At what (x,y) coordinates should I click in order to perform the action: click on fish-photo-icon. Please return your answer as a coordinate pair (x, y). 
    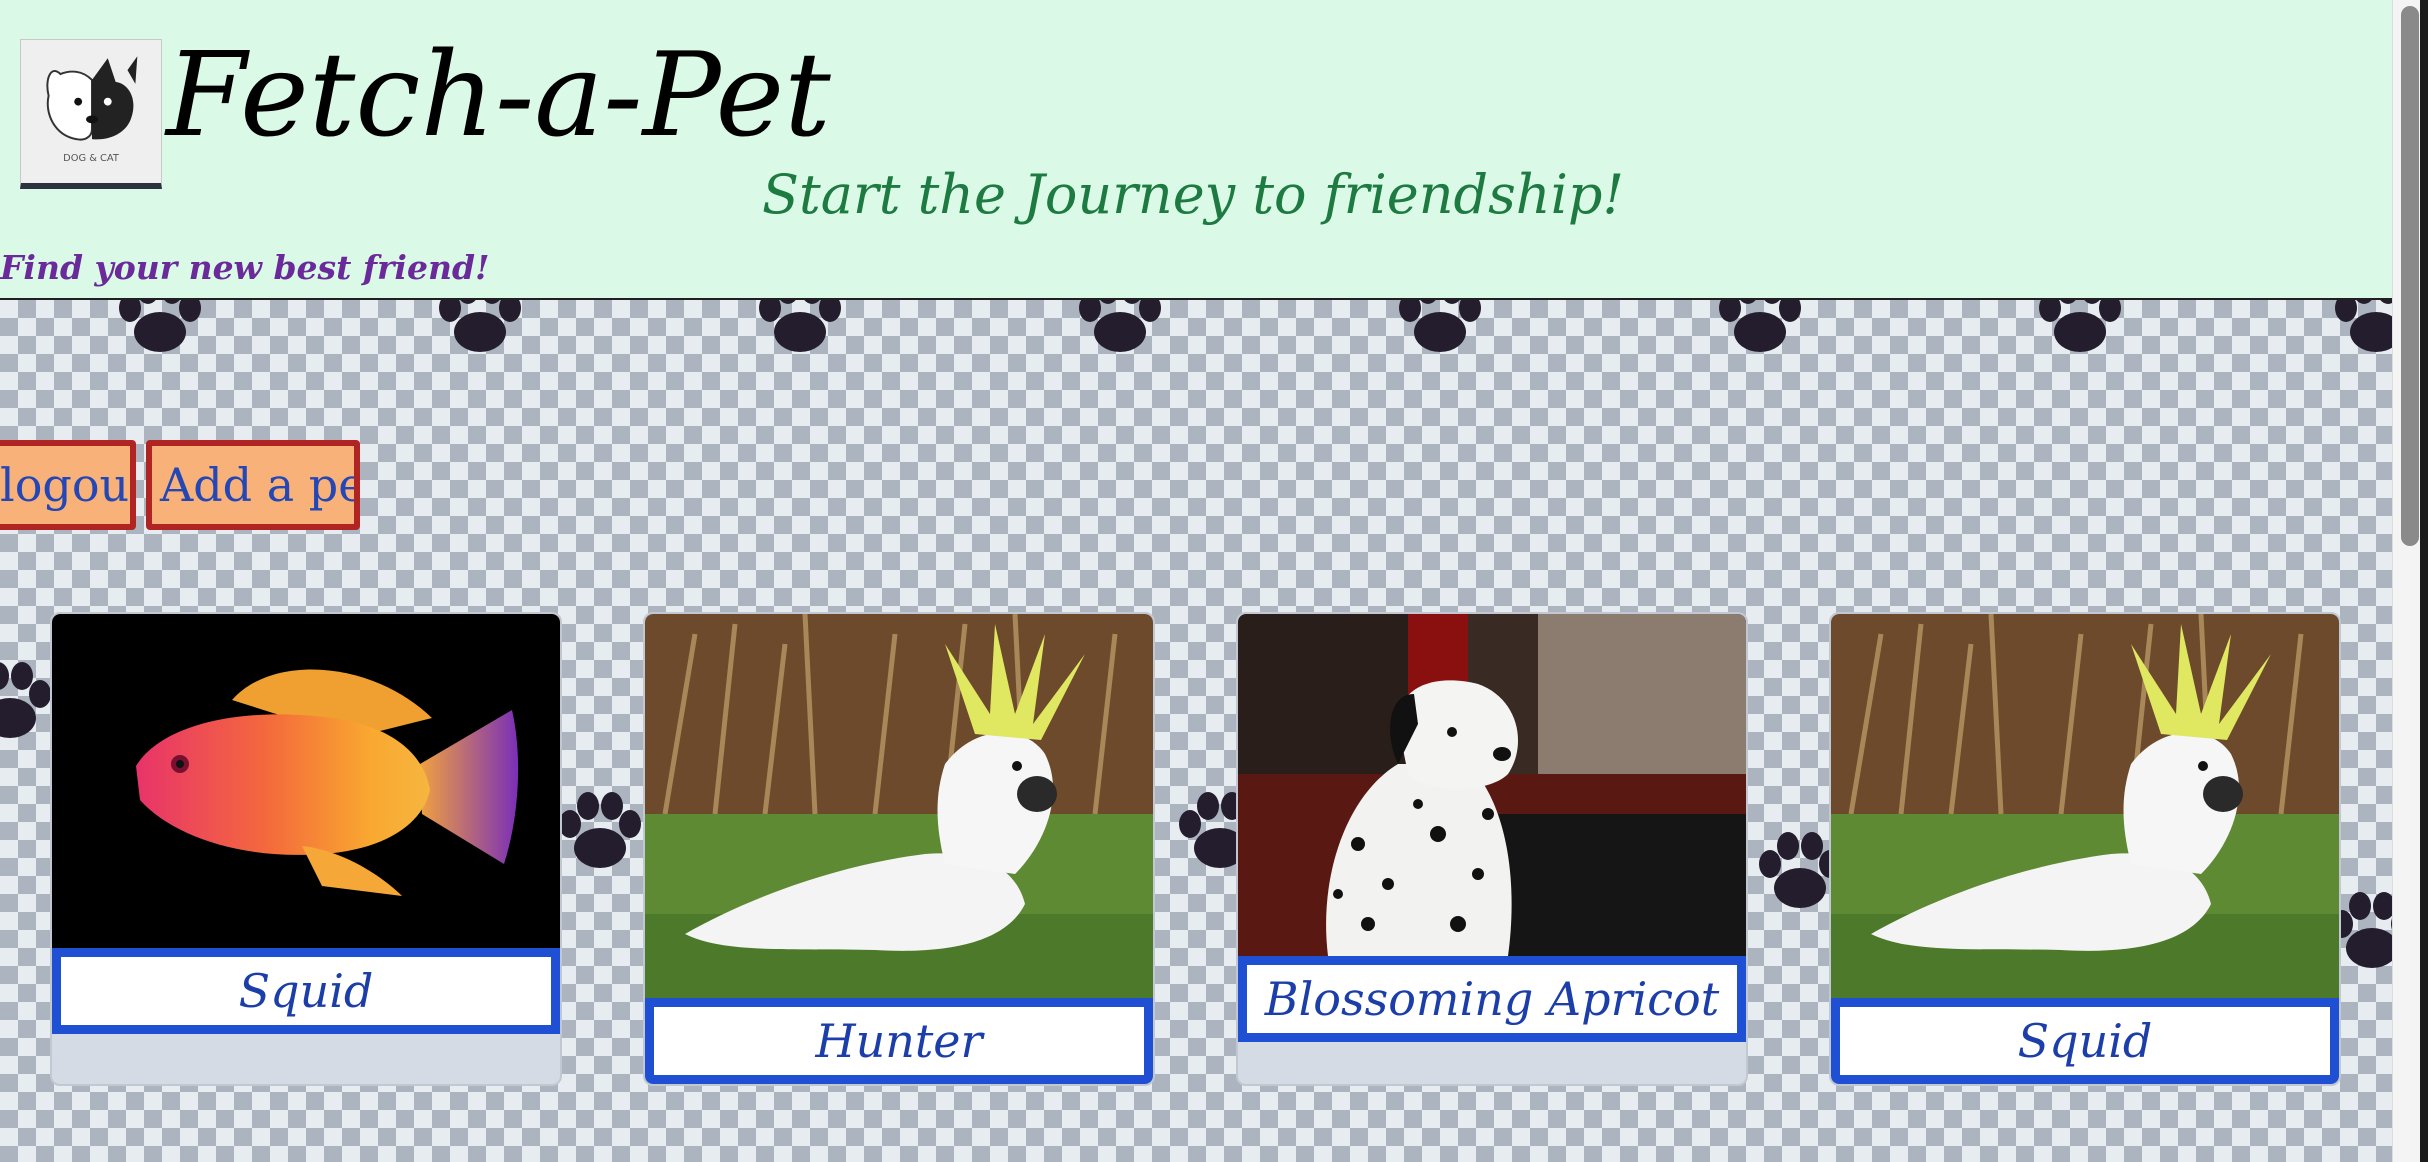
    Looking at the image, I should click on (306, 781).